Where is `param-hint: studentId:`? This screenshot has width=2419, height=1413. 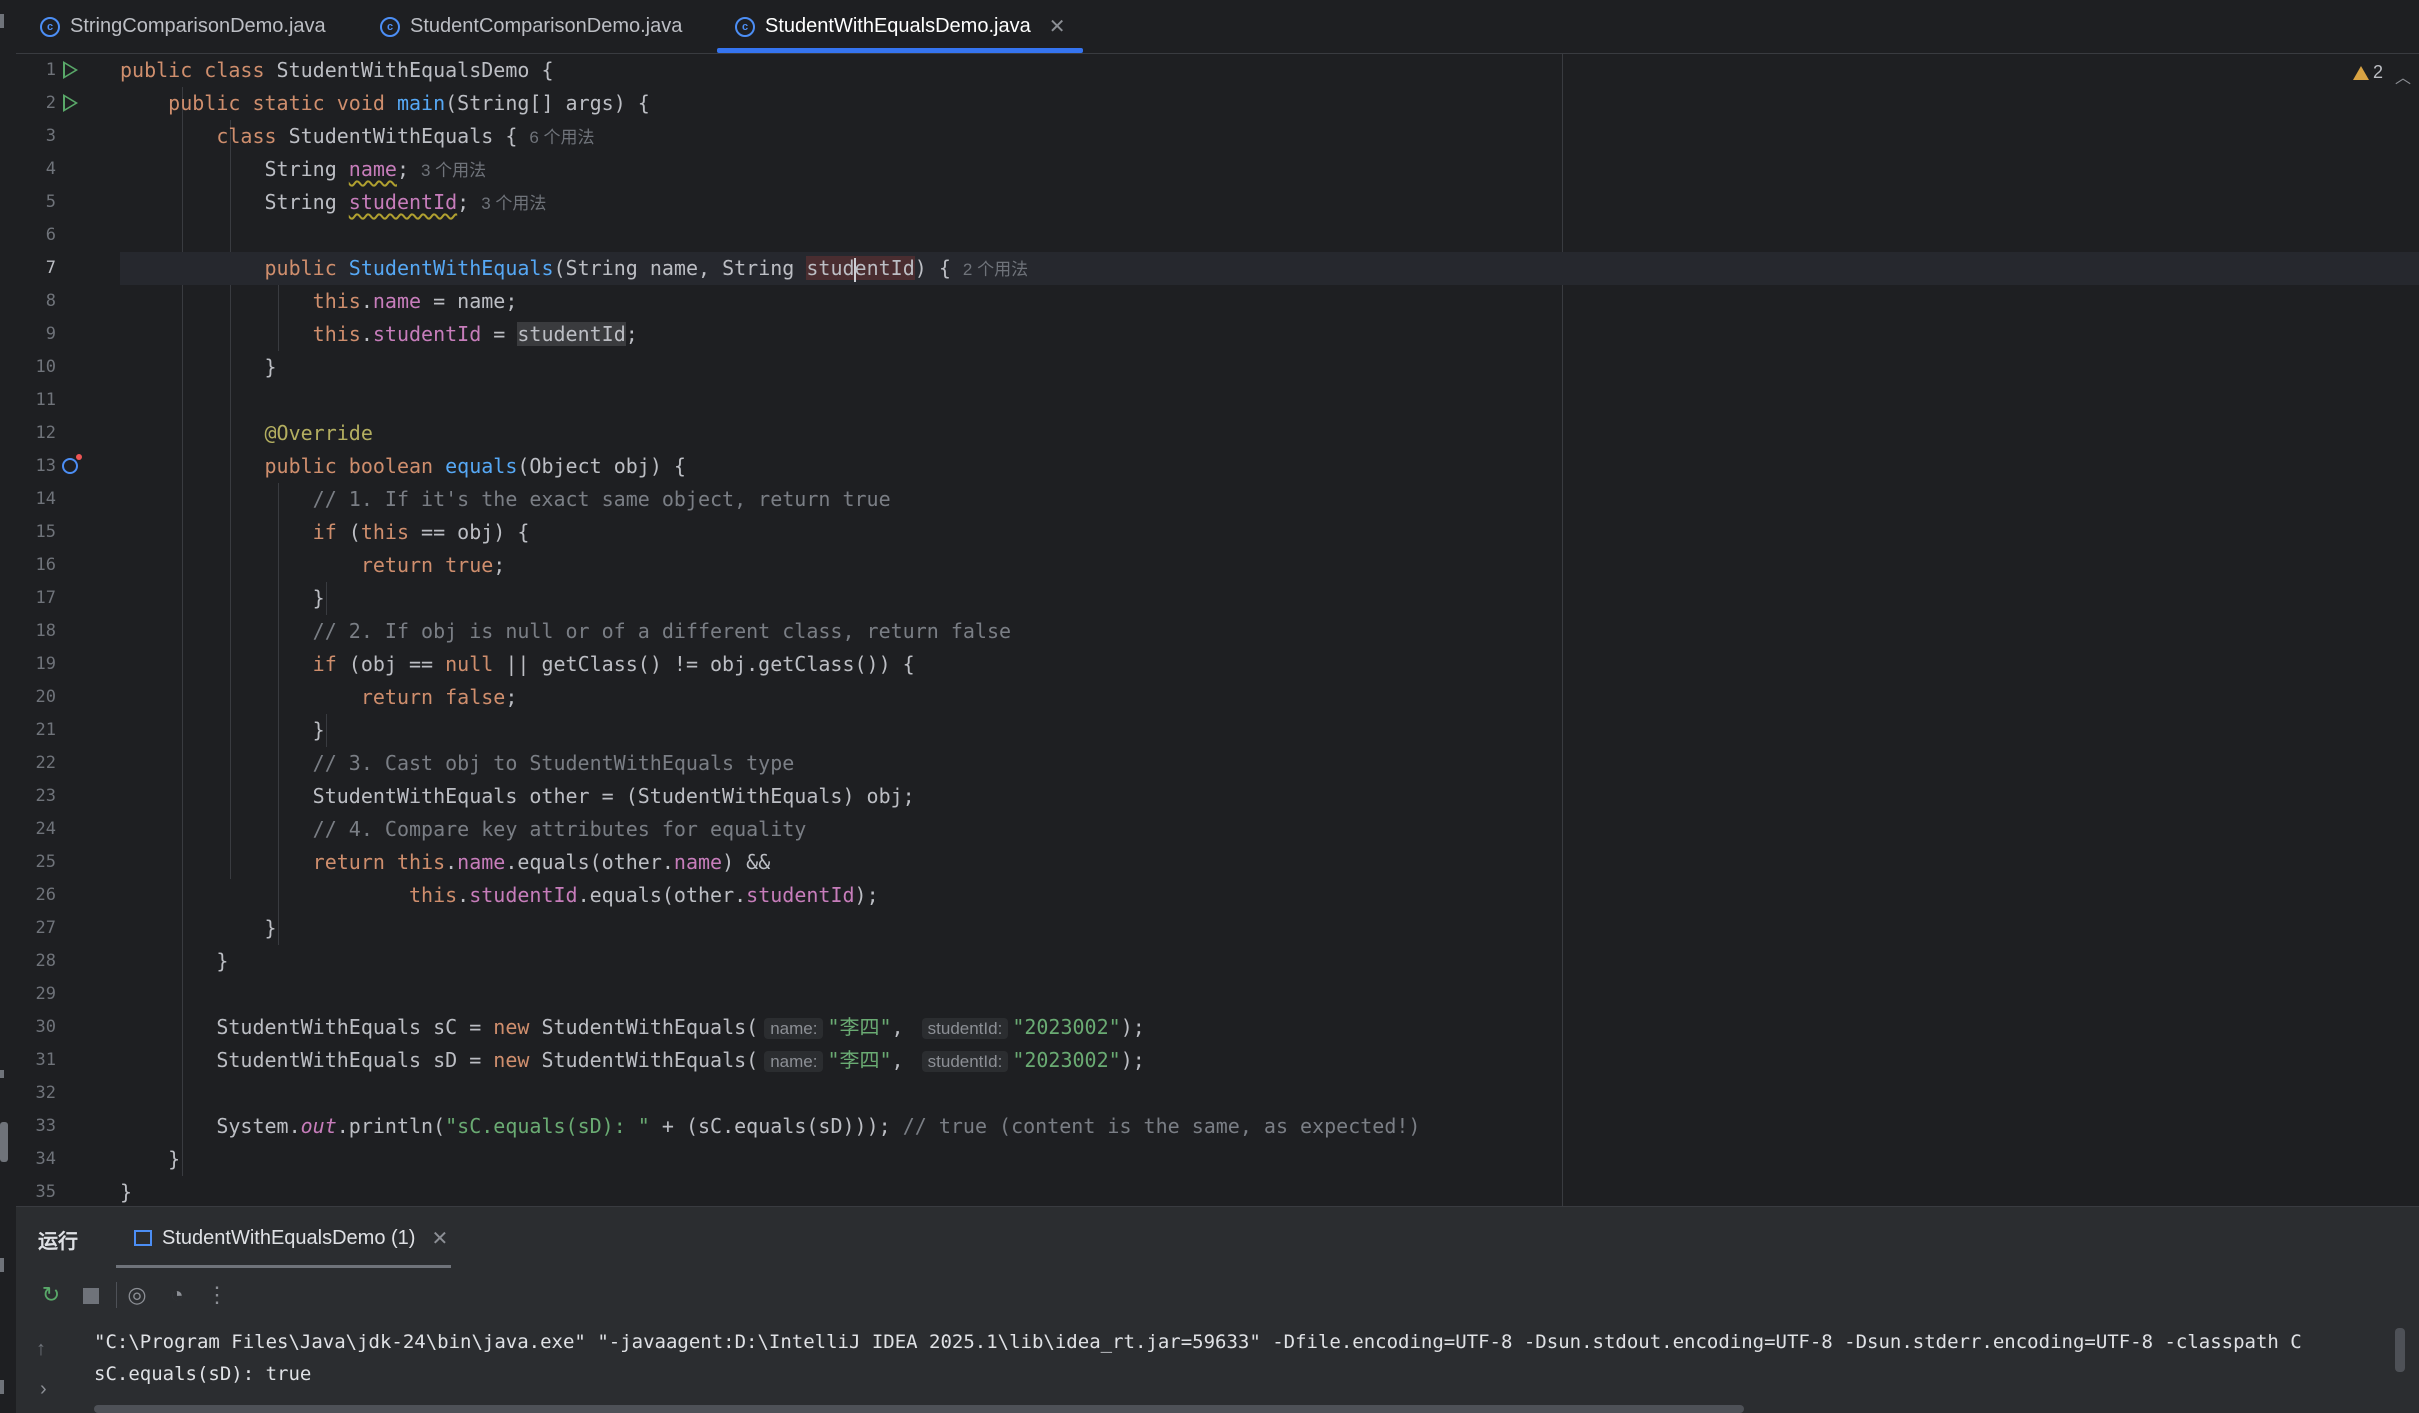
param-hint: studentId: is located at coordinates (965, 1028).